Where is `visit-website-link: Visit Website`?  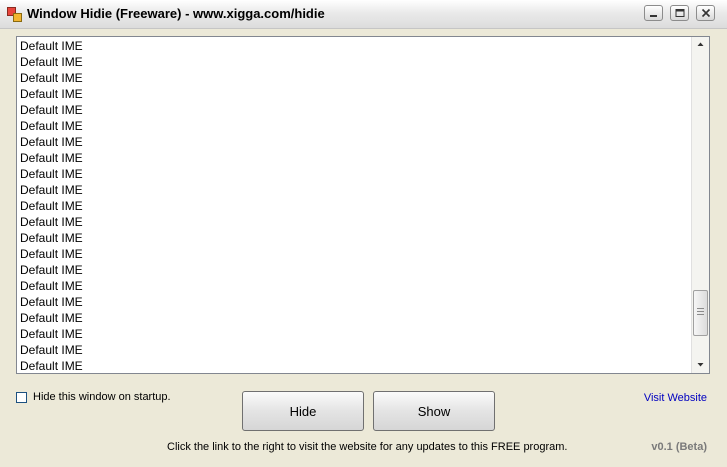 visit-website-link: Visit Website is located at coordinates (675, 398).